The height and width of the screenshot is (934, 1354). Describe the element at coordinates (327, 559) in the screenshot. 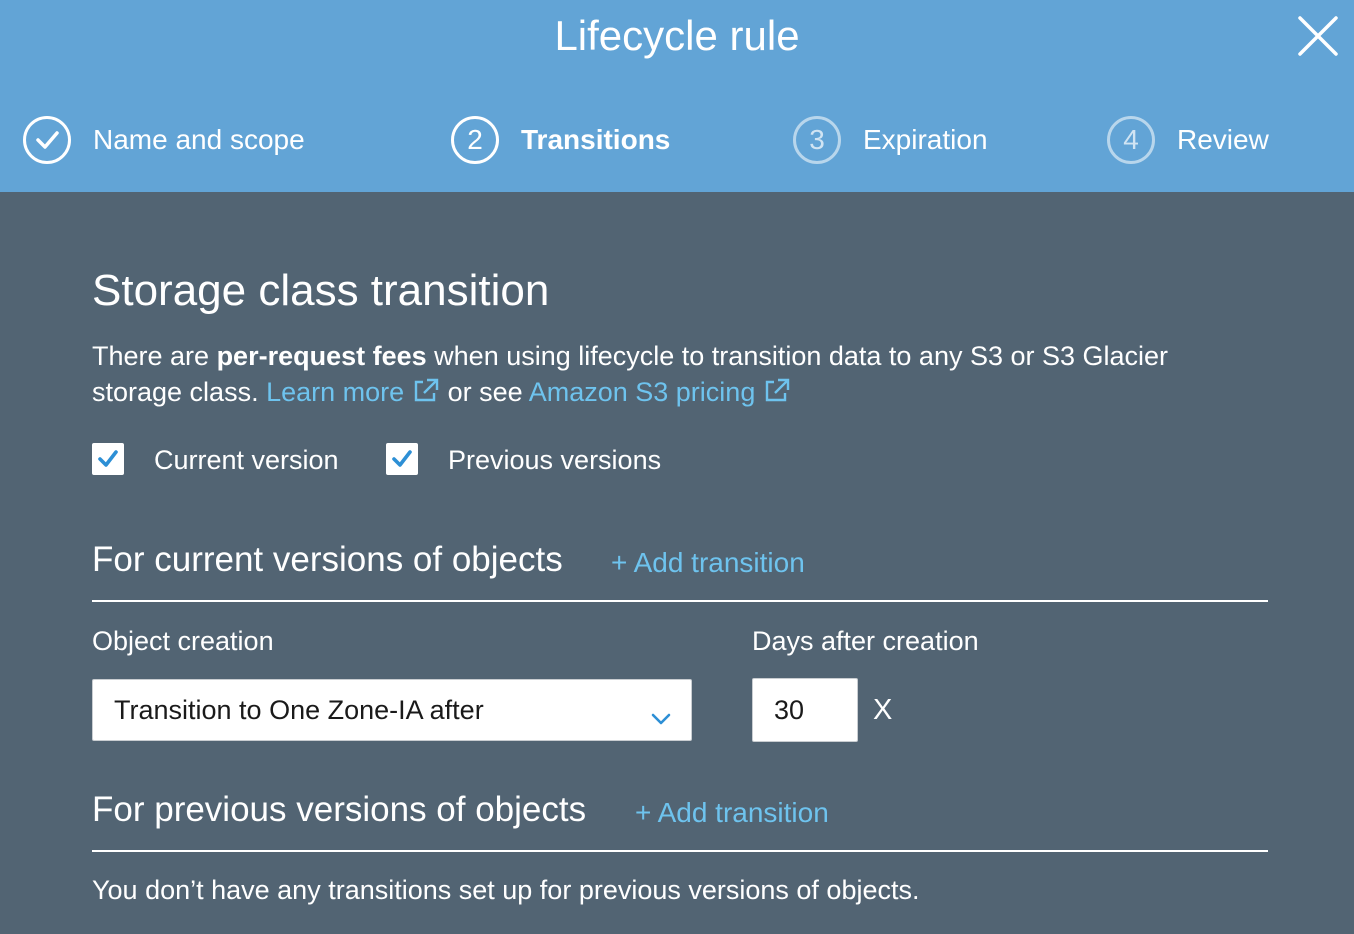

I see `current-versions-heading: For current versions of objects` at that location.